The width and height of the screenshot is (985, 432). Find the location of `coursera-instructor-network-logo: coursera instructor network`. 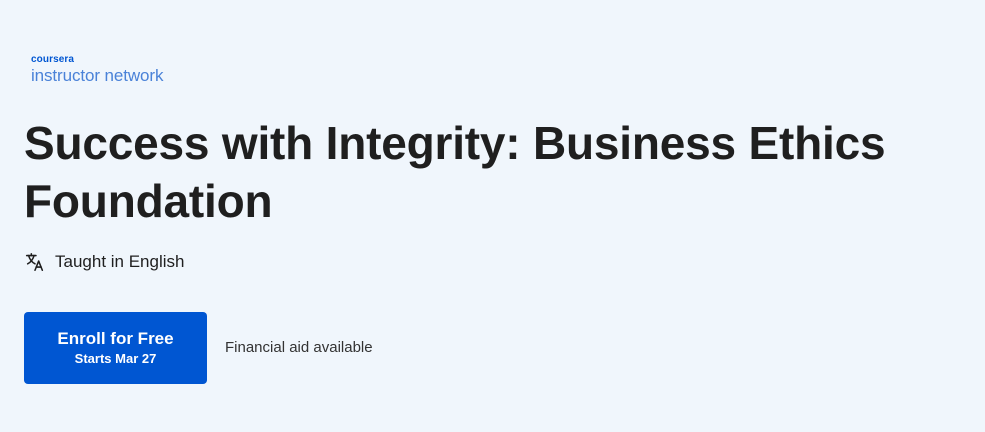

coursera-instructor-network-logo: coursera instructor network is located at coordinates (97, 69).